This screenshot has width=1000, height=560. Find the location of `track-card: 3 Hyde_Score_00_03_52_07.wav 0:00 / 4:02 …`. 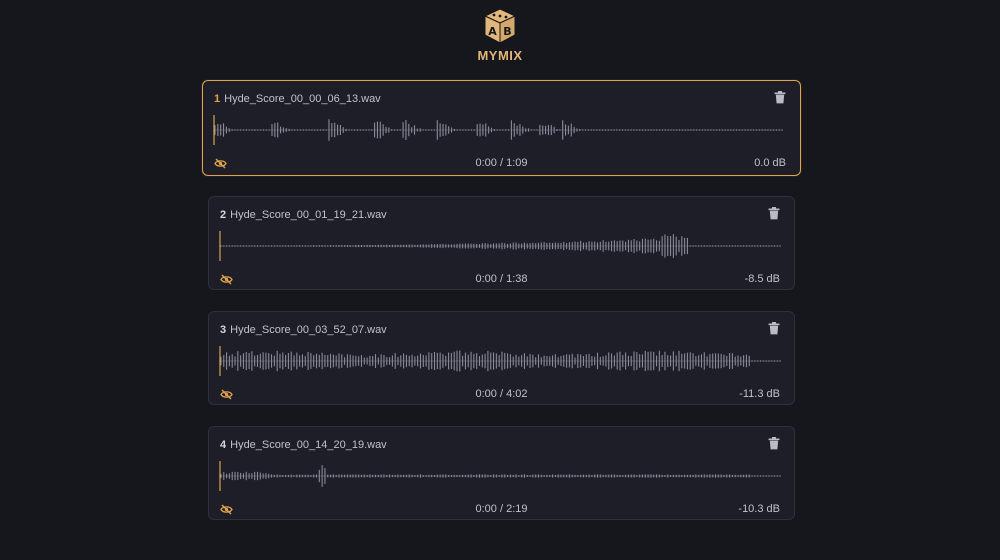

track-card: 3 Hyde_Score_00_03_52_07.wav 0:00 / 4:02 … is located at coordinates (501, 358).